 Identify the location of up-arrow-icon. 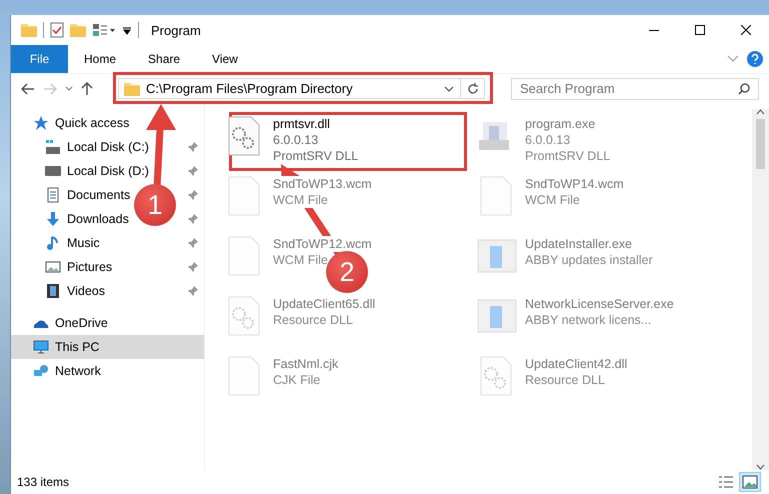
(87, 89).